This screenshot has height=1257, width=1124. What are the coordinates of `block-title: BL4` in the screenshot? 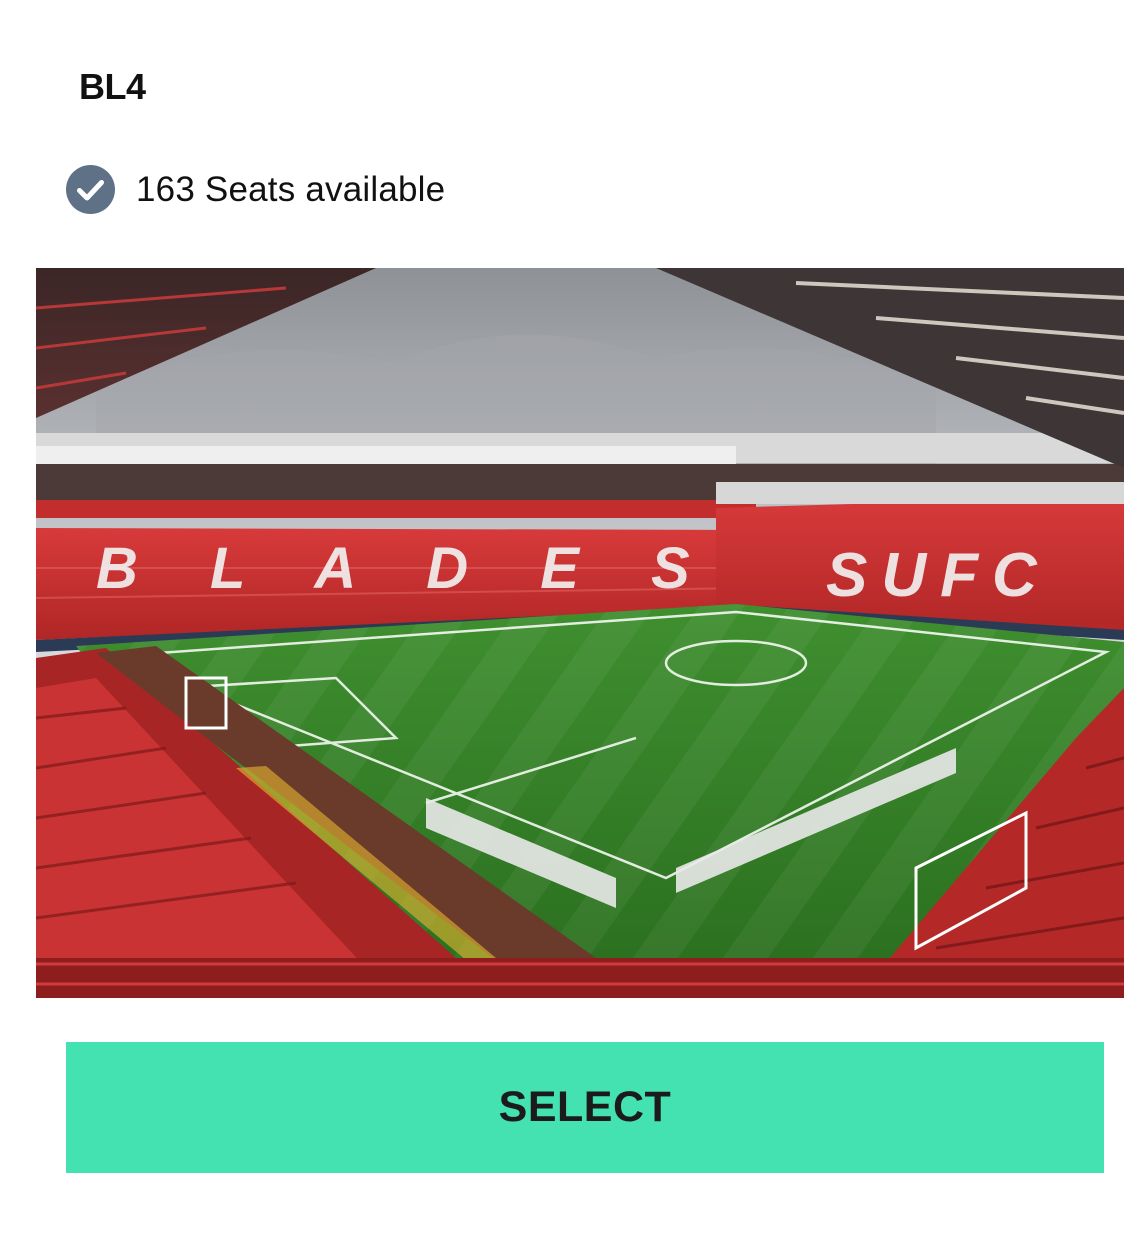 It's located at (112, 86).